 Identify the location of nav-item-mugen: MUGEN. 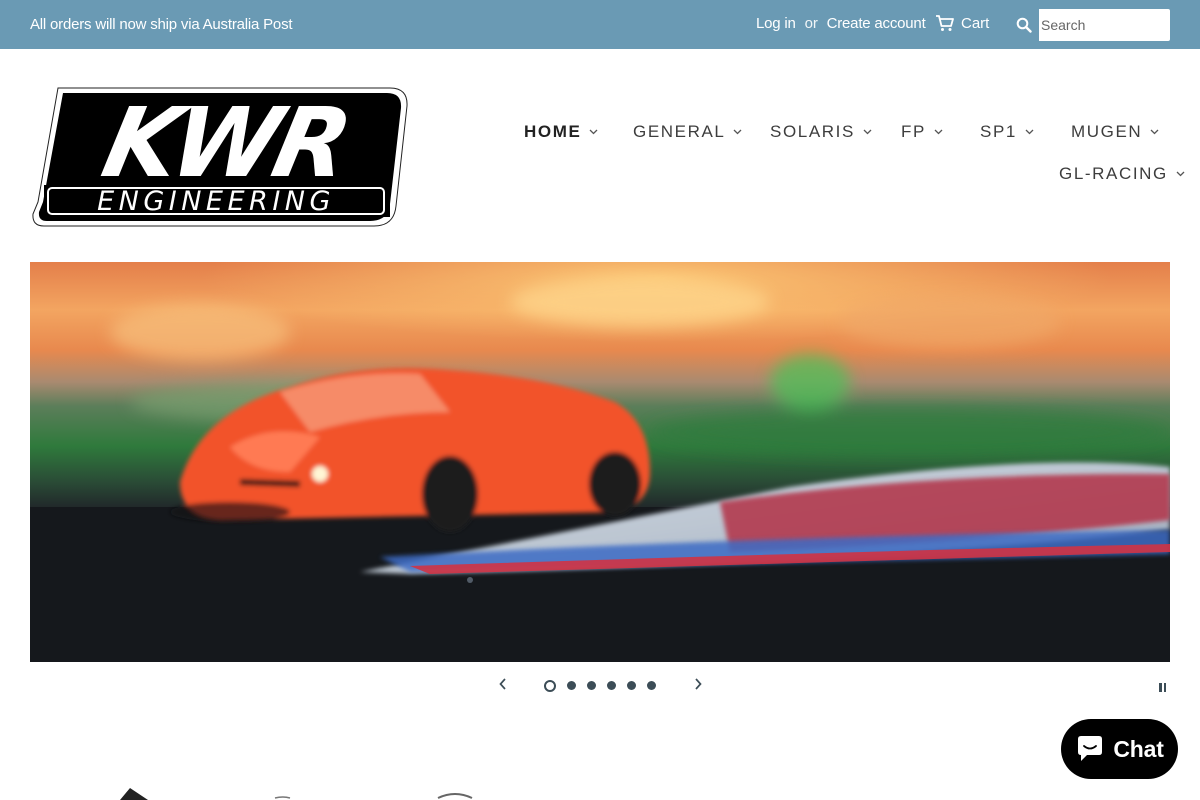
(1115, 132).